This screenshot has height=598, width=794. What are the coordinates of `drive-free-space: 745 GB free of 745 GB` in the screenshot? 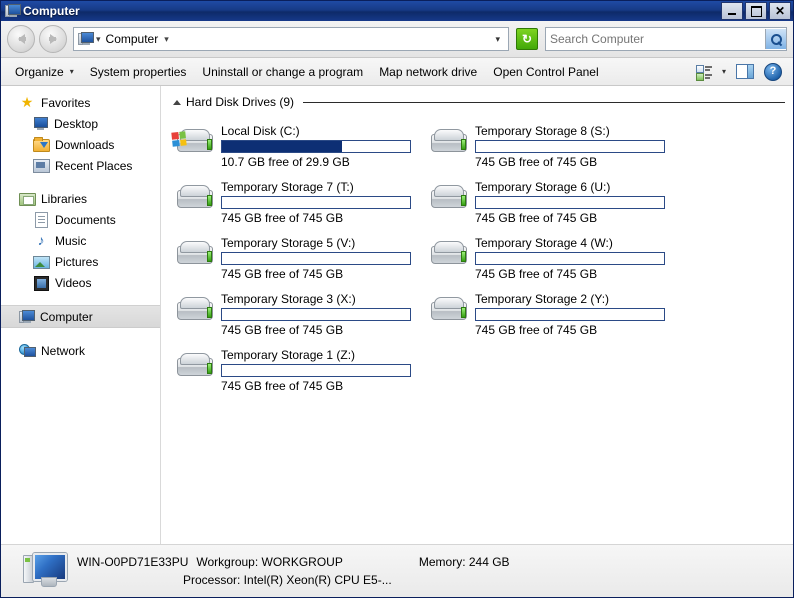 It's located at (536, 274).